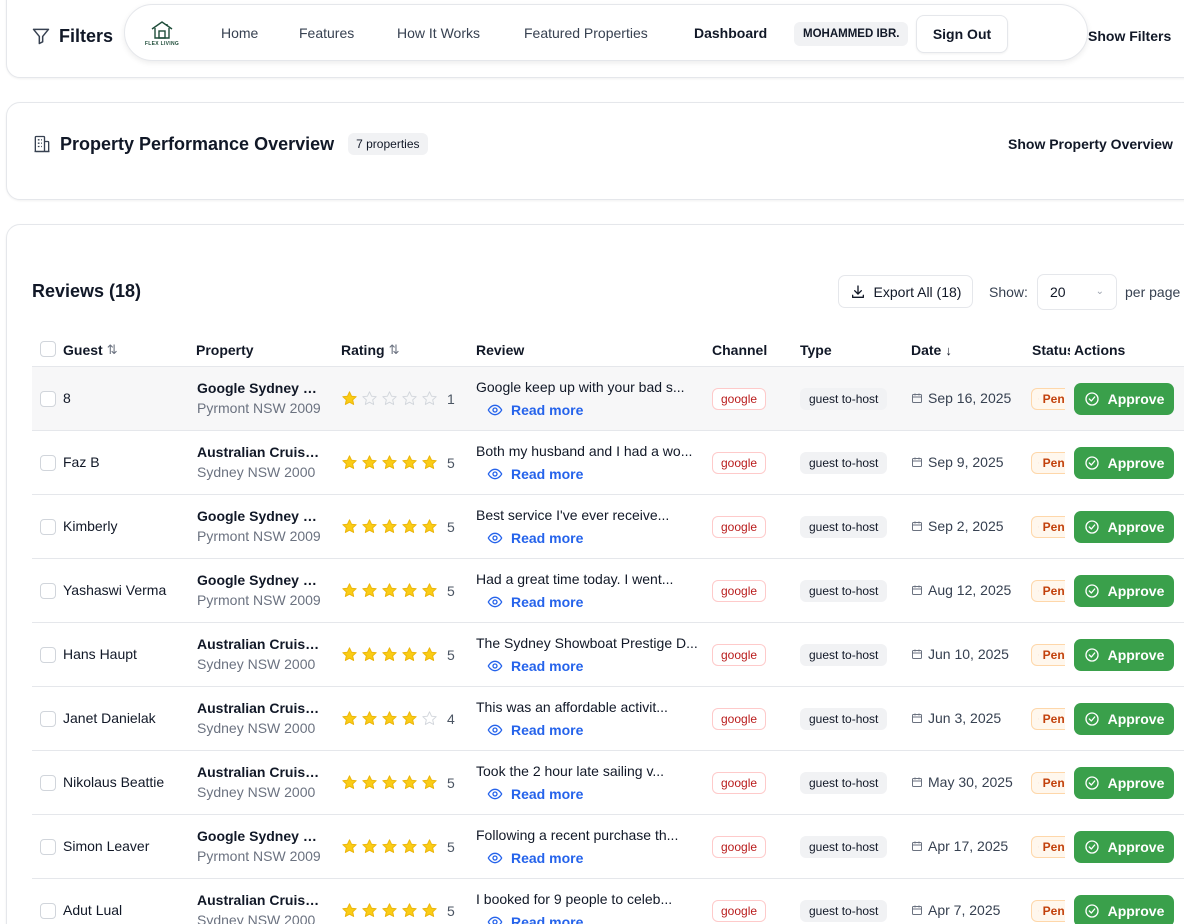 The image size is (1184, 924). I want to click on per-page-select: 20 ⌄, so click(1077, 292).